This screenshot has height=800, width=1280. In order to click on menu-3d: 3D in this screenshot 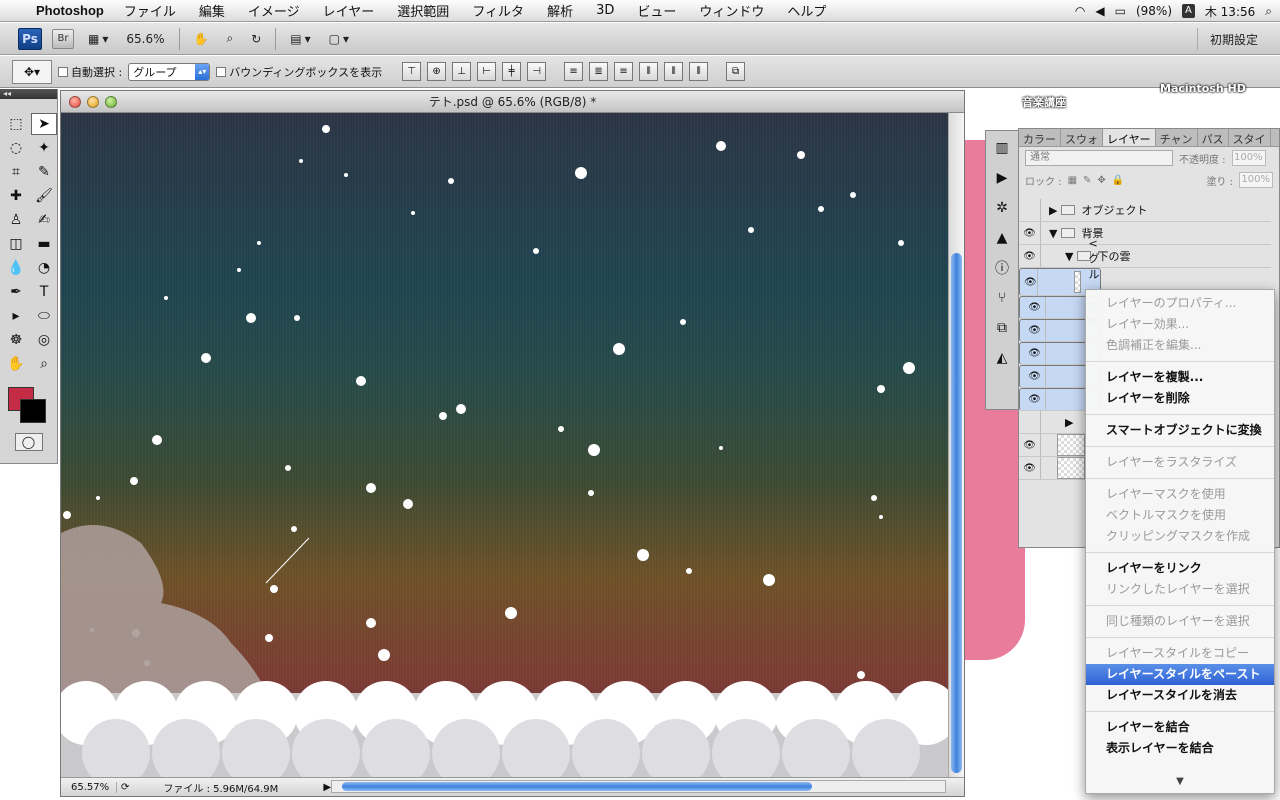, I will do `click(605, 10)`.